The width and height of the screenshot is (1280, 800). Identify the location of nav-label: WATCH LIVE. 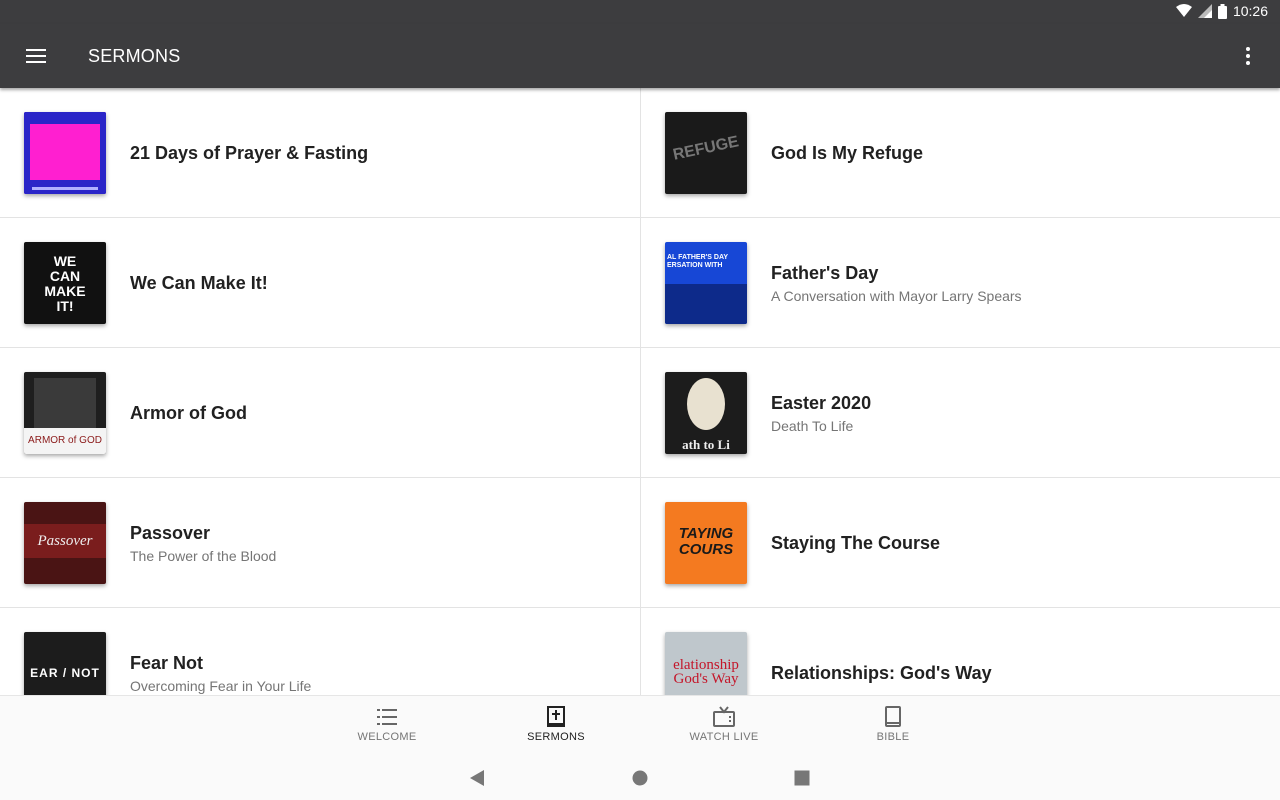
(724, 737).